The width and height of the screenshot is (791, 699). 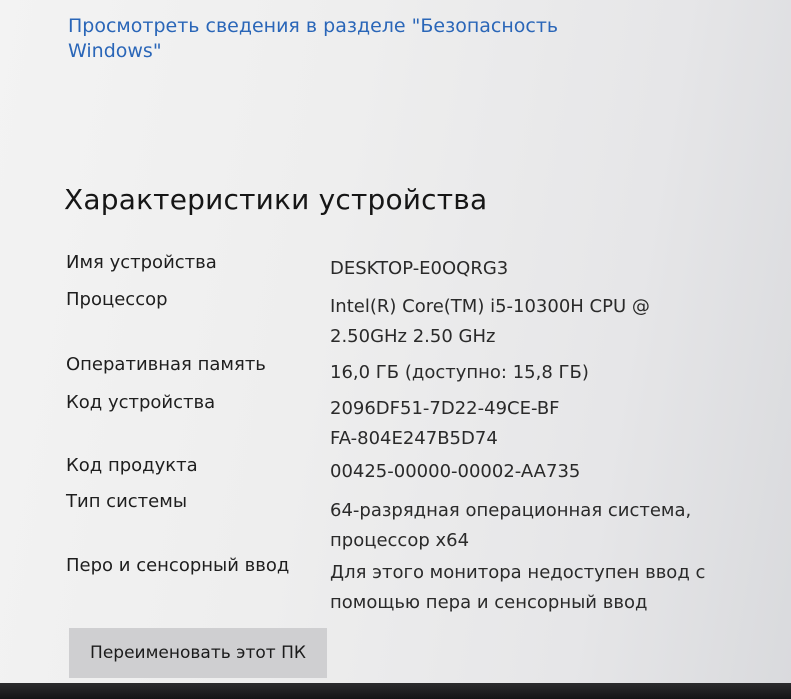 I want to click on device-name-label: Имя устройства, so click(x=141, y=262).